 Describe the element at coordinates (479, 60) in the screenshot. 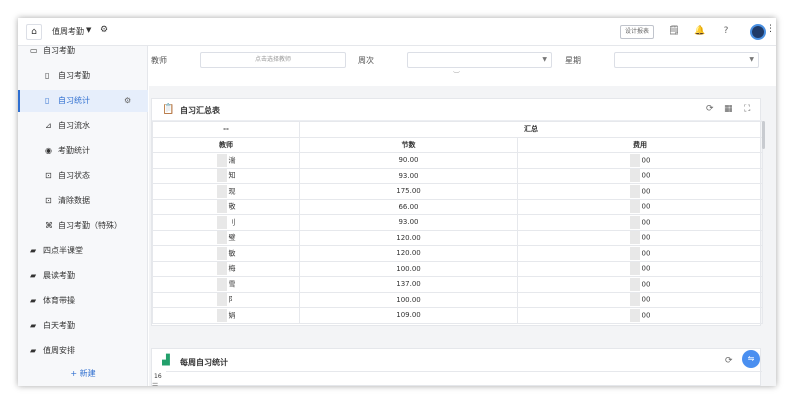

I see `week-select: ▼` at that location.